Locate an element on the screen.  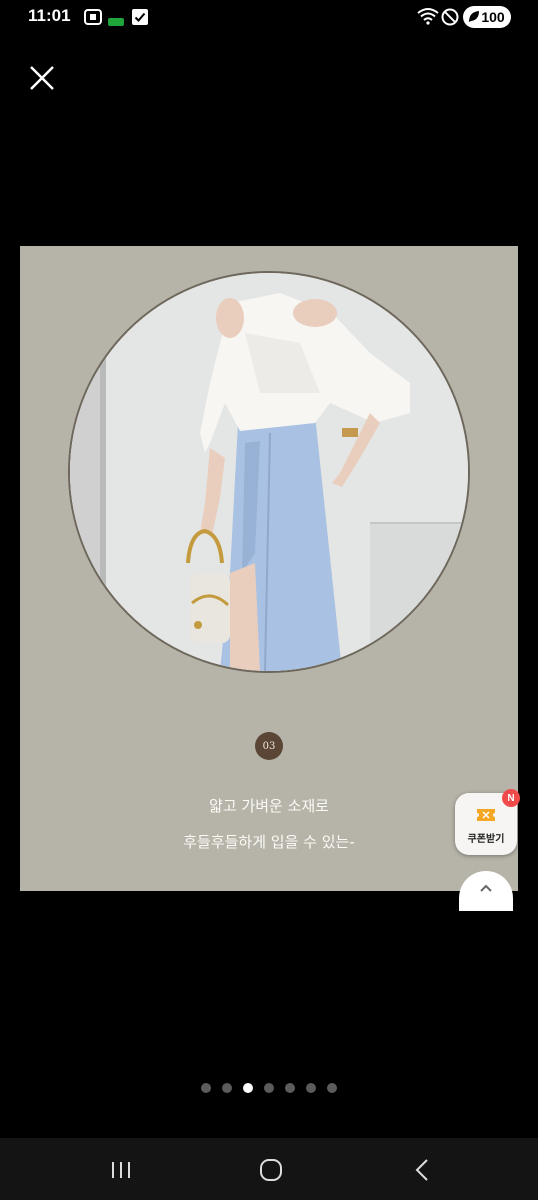
page-indicator is located at coordinates (269, 1088).